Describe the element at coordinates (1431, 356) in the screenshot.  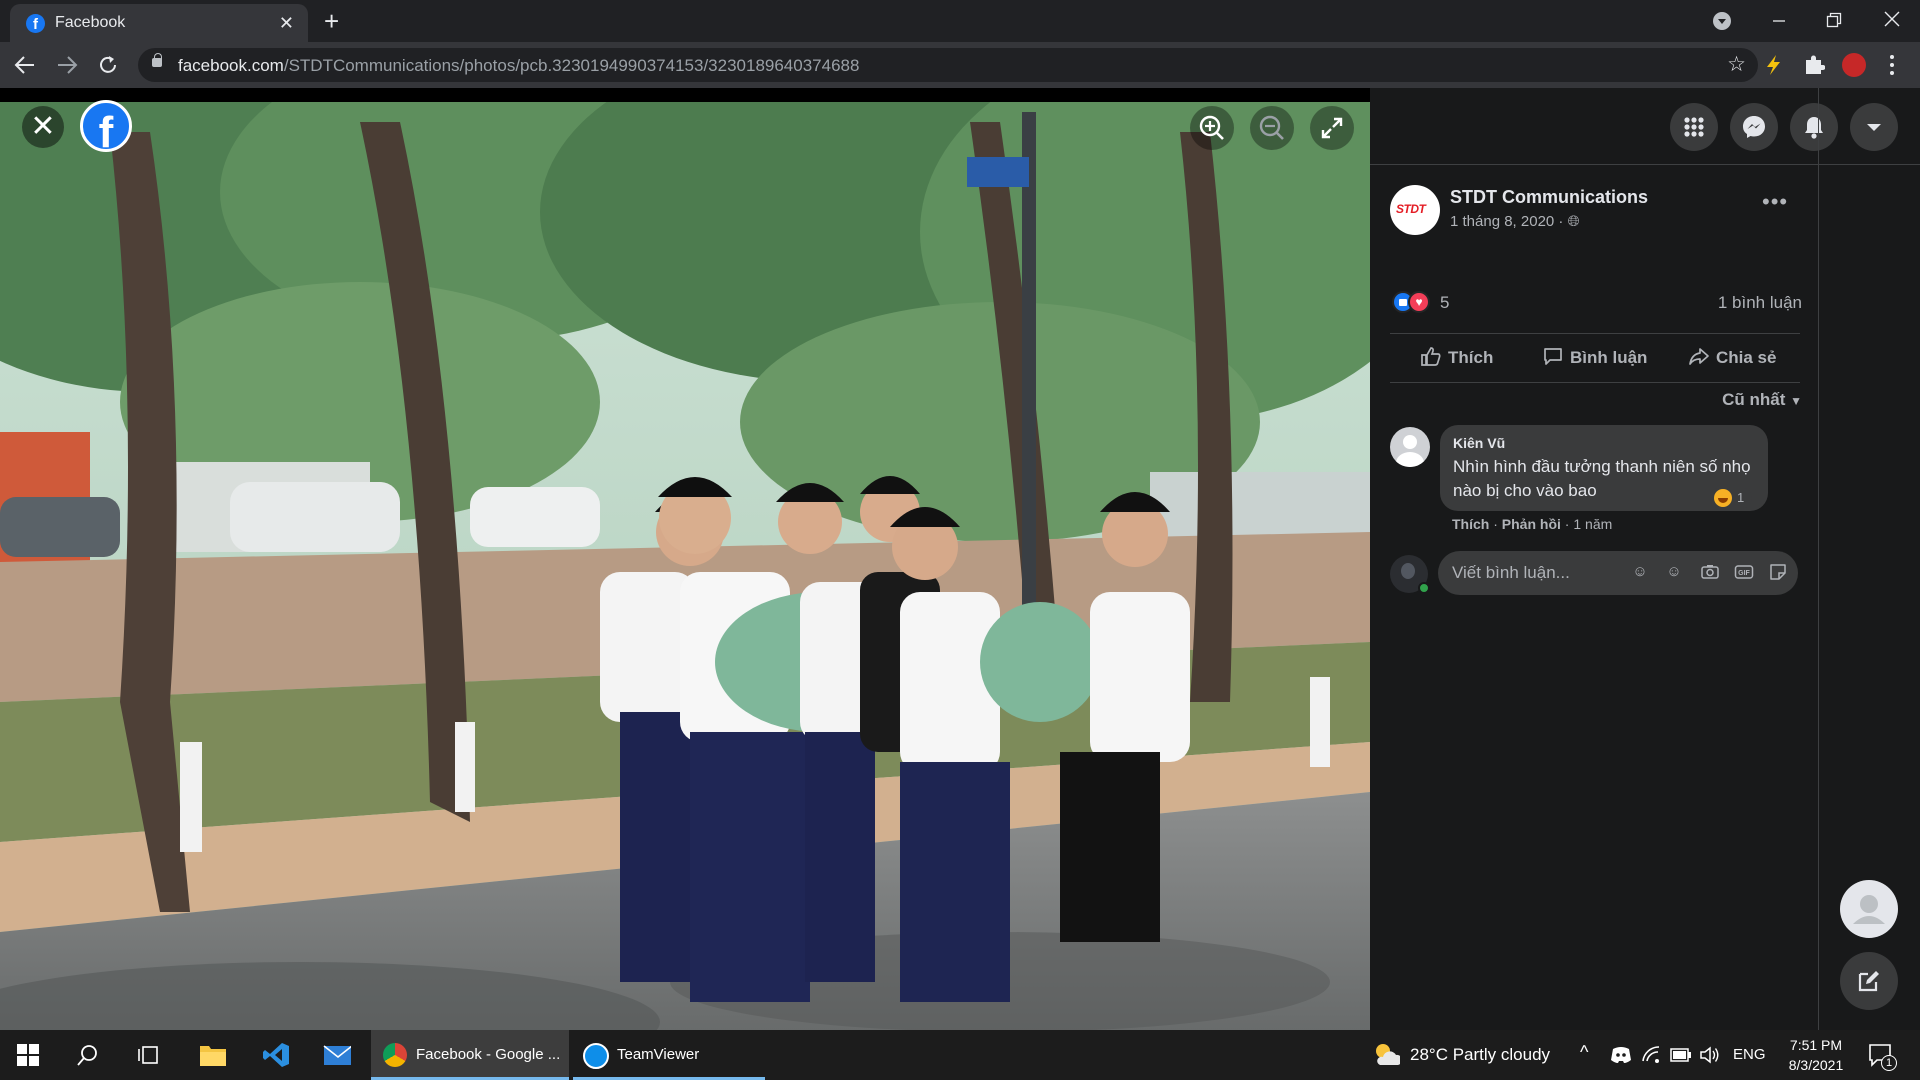
I see `thumb-up-icon` at that location.